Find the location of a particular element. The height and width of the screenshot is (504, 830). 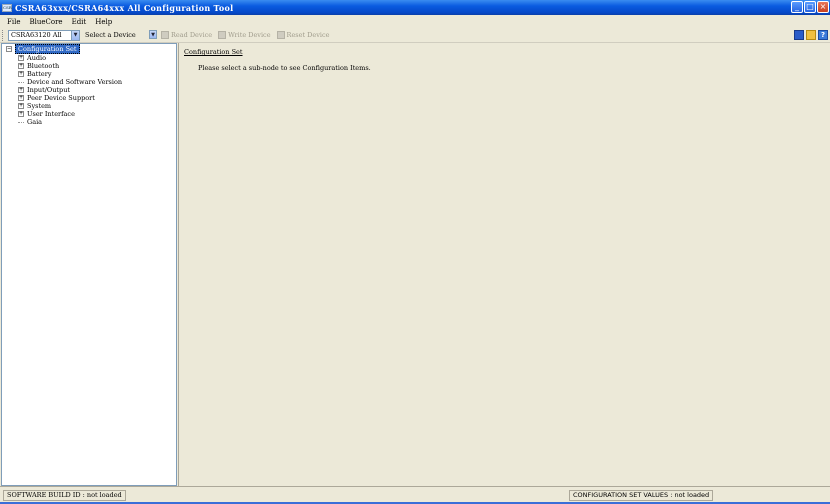

tree-item-label: Audio is located at coordinates (36, 58).